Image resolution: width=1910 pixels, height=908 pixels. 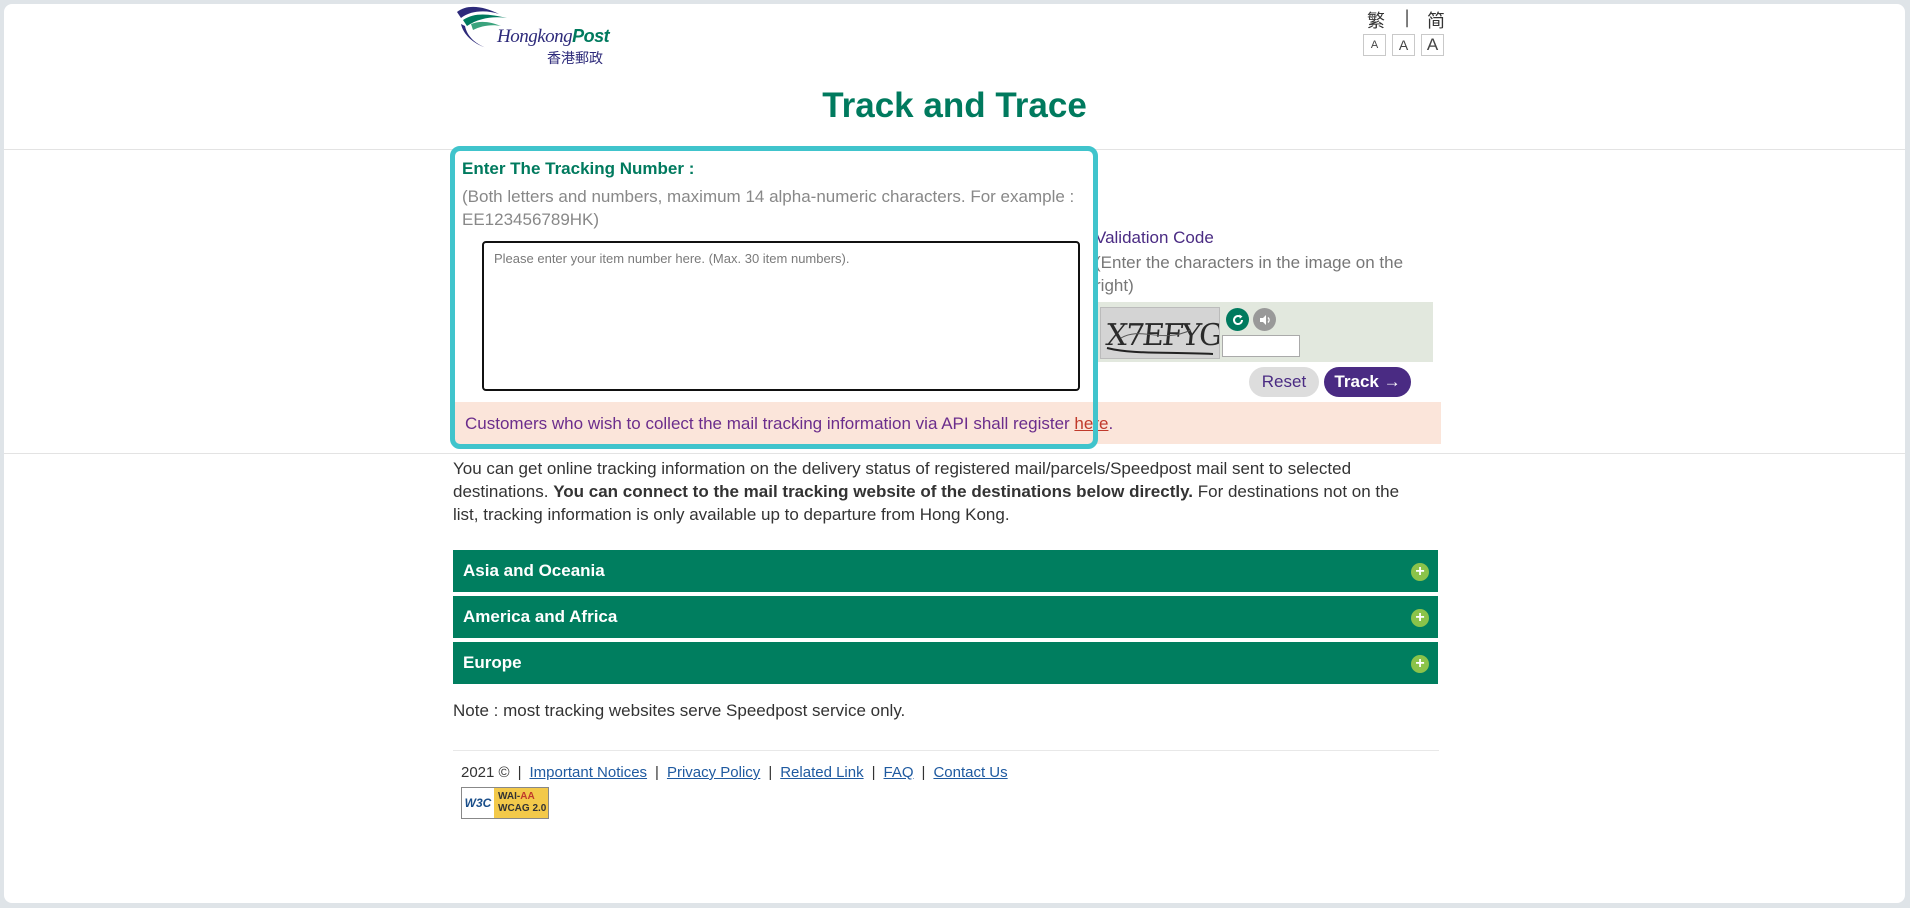 What do you see at coordinates (945, 664) in the screenshot?
I see `region-europe: Europe +` at bounding box center [945, 664].